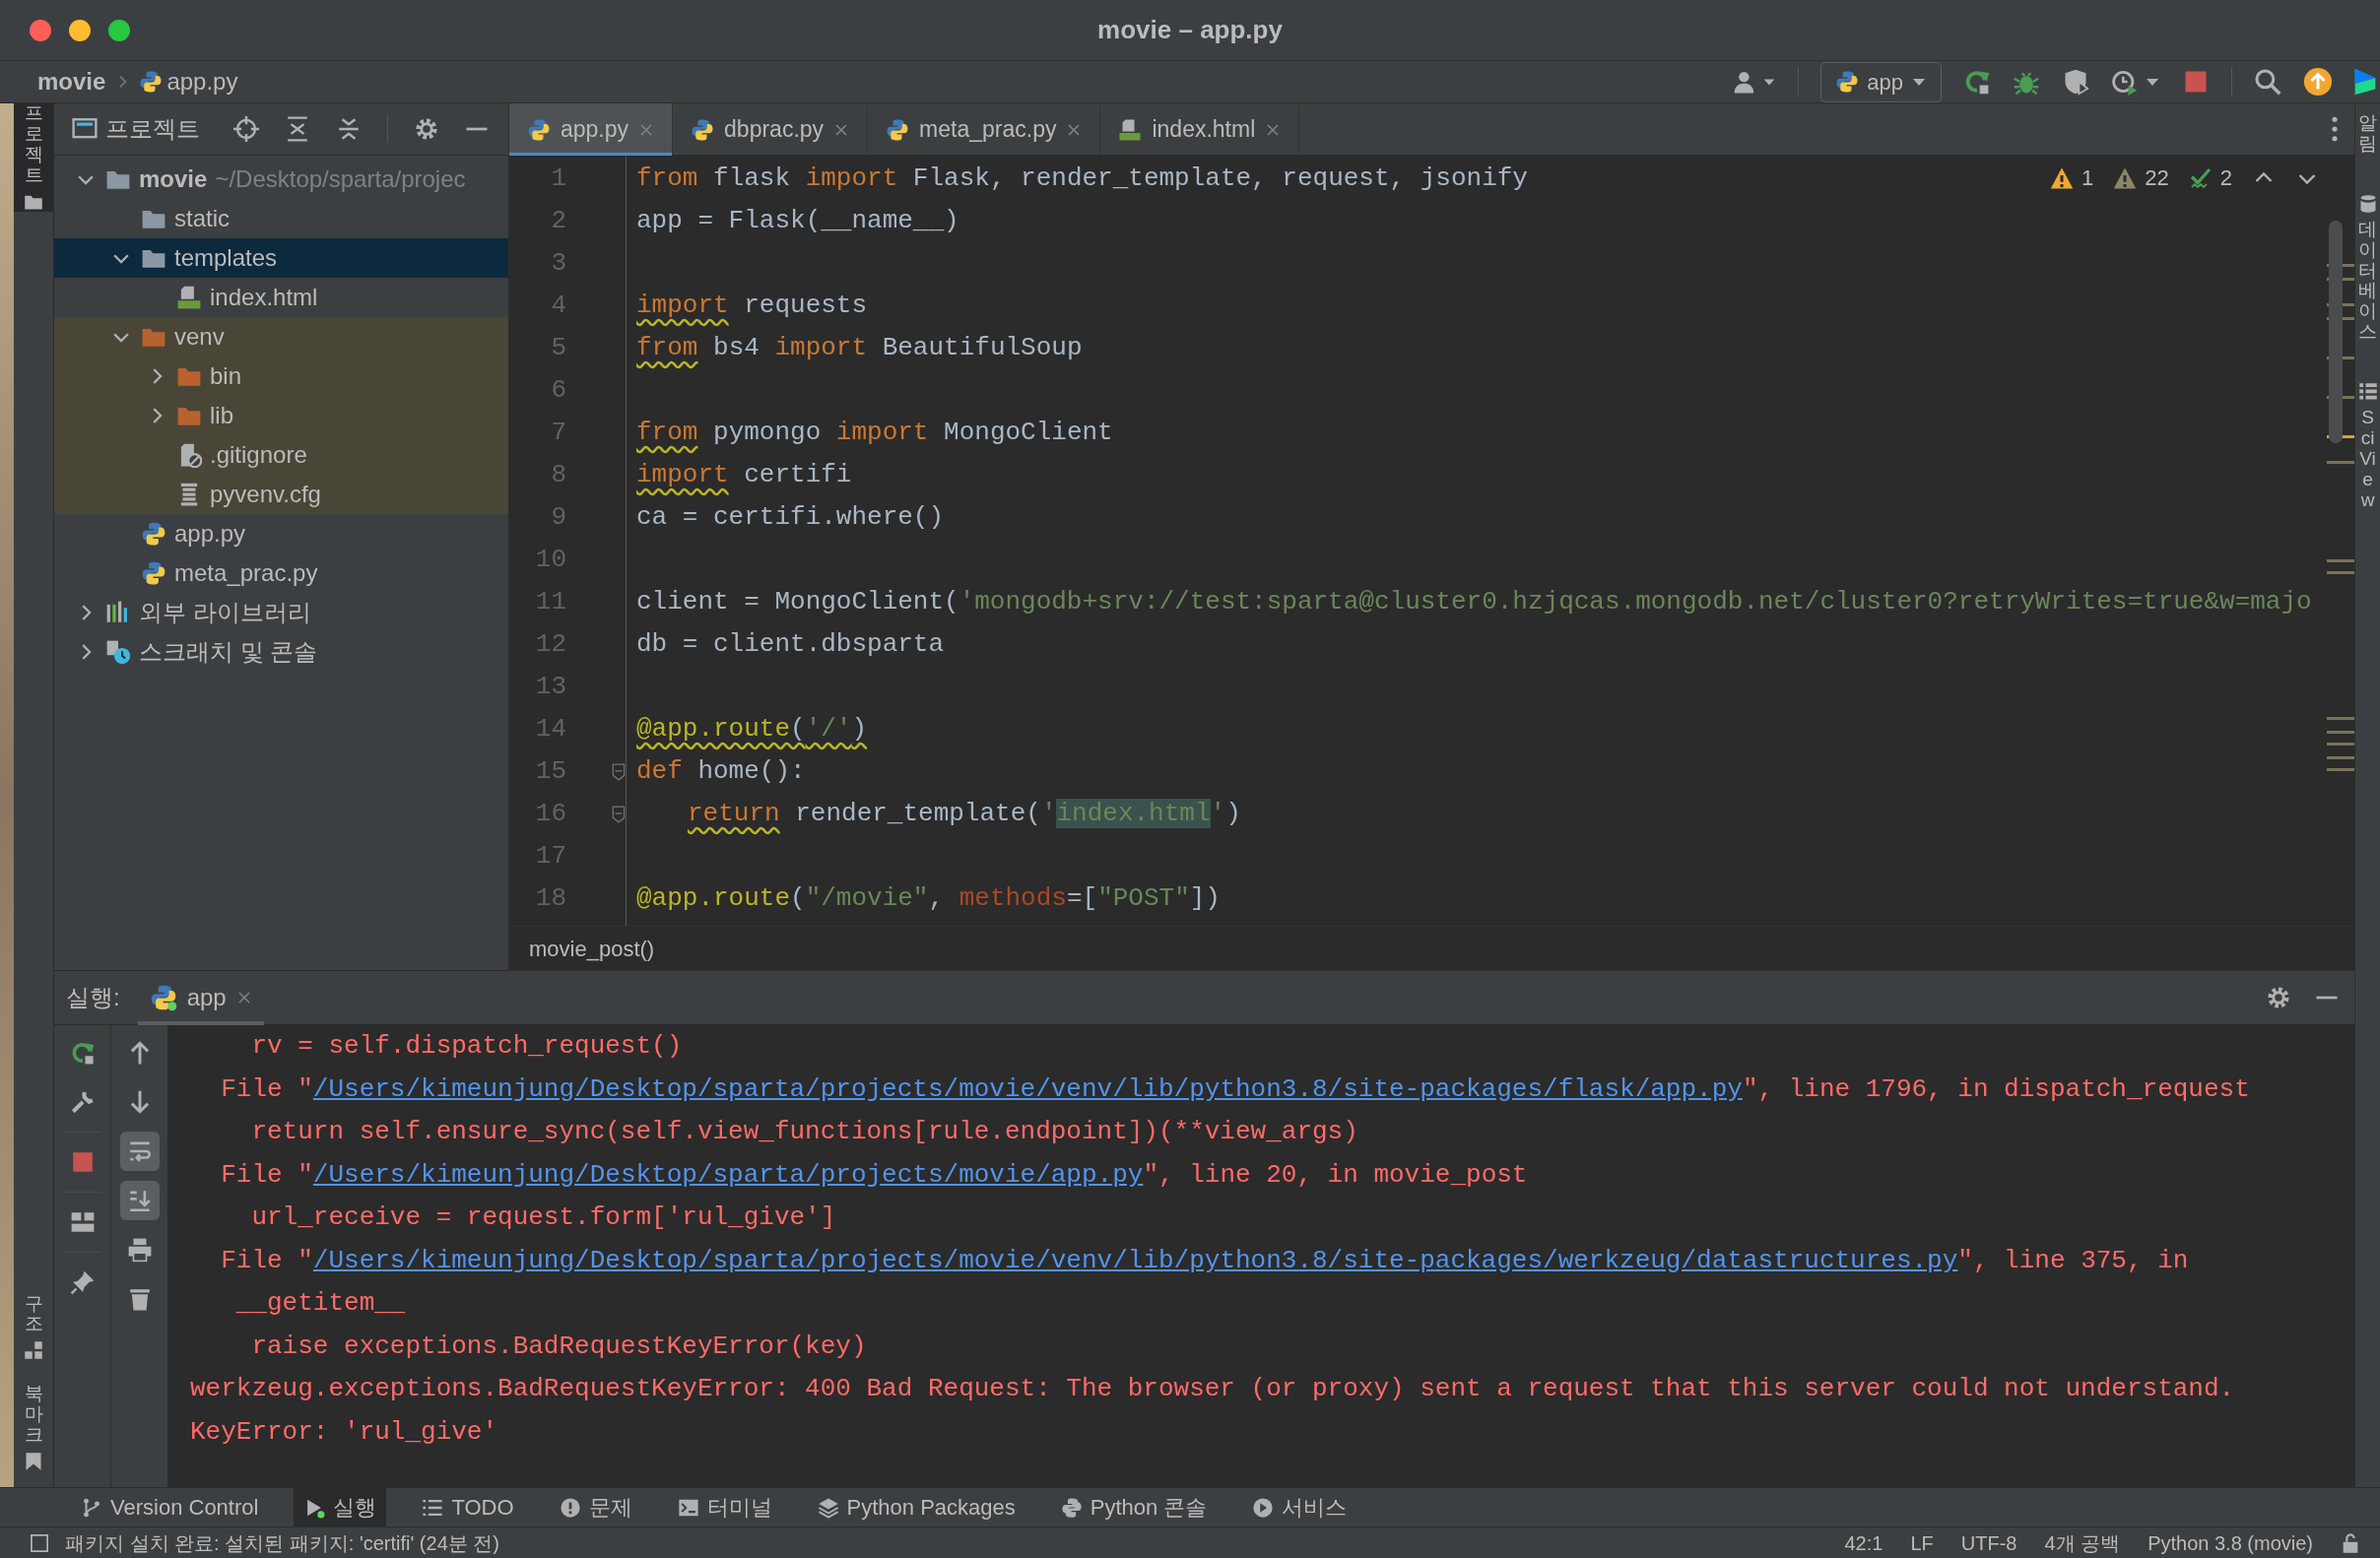  I want to click on html-file-icon, so click(189, 297).